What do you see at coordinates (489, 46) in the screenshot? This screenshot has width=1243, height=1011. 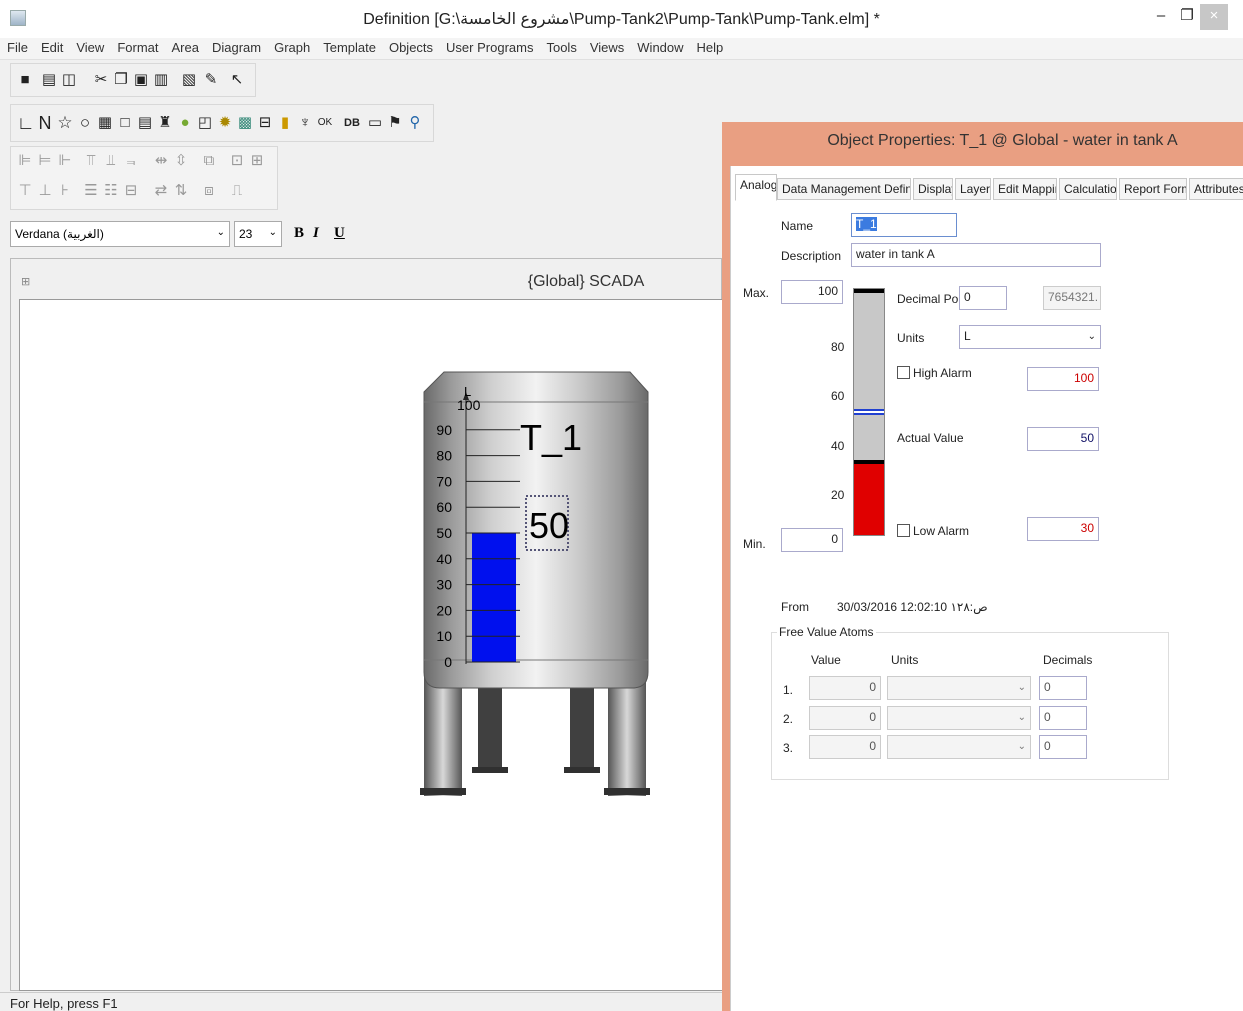 I see `menu-user-programs: User Programs` at bounding box center [489, 46].